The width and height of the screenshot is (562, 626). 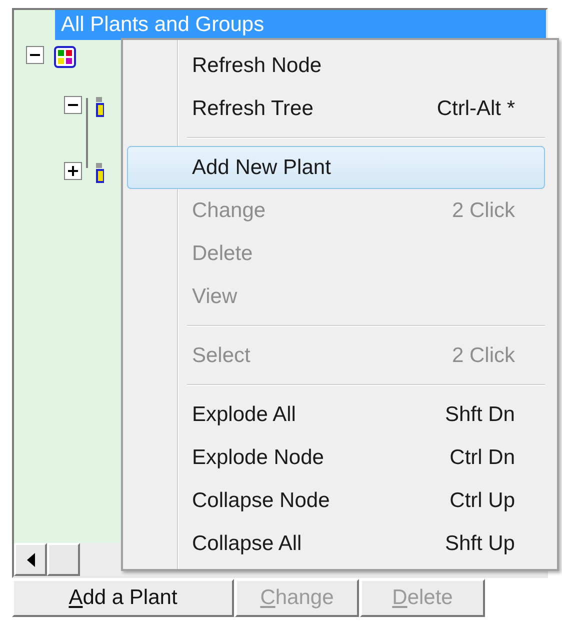 What do you see at coordinates (336, 65) in the screenshot?
I see `menu-item: Refresh Node` at bounding box center [336, 65].